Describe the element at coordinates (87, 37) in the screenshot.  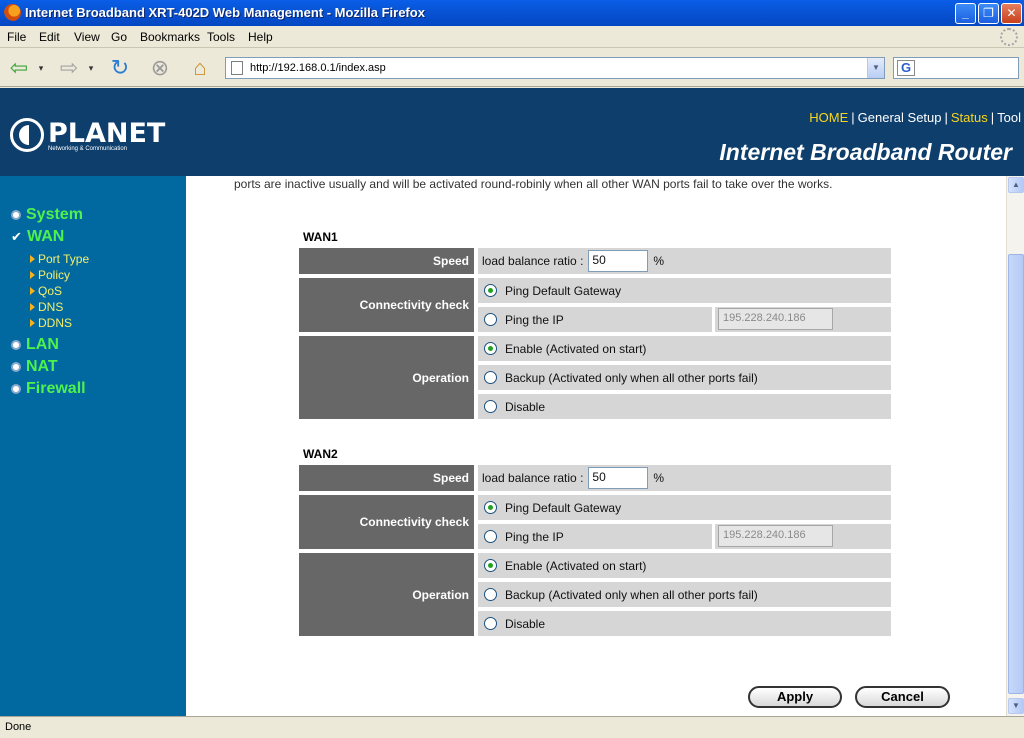
I see `menu-view: View` at that location.